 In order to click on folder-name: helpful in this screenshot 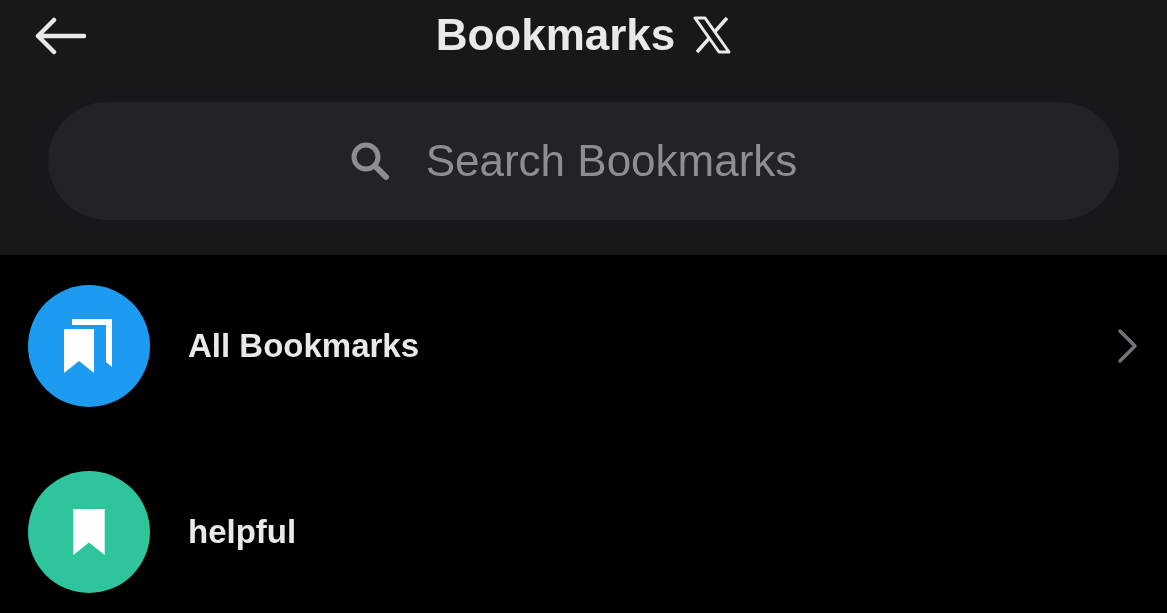, I will do `click(243, 532)`.